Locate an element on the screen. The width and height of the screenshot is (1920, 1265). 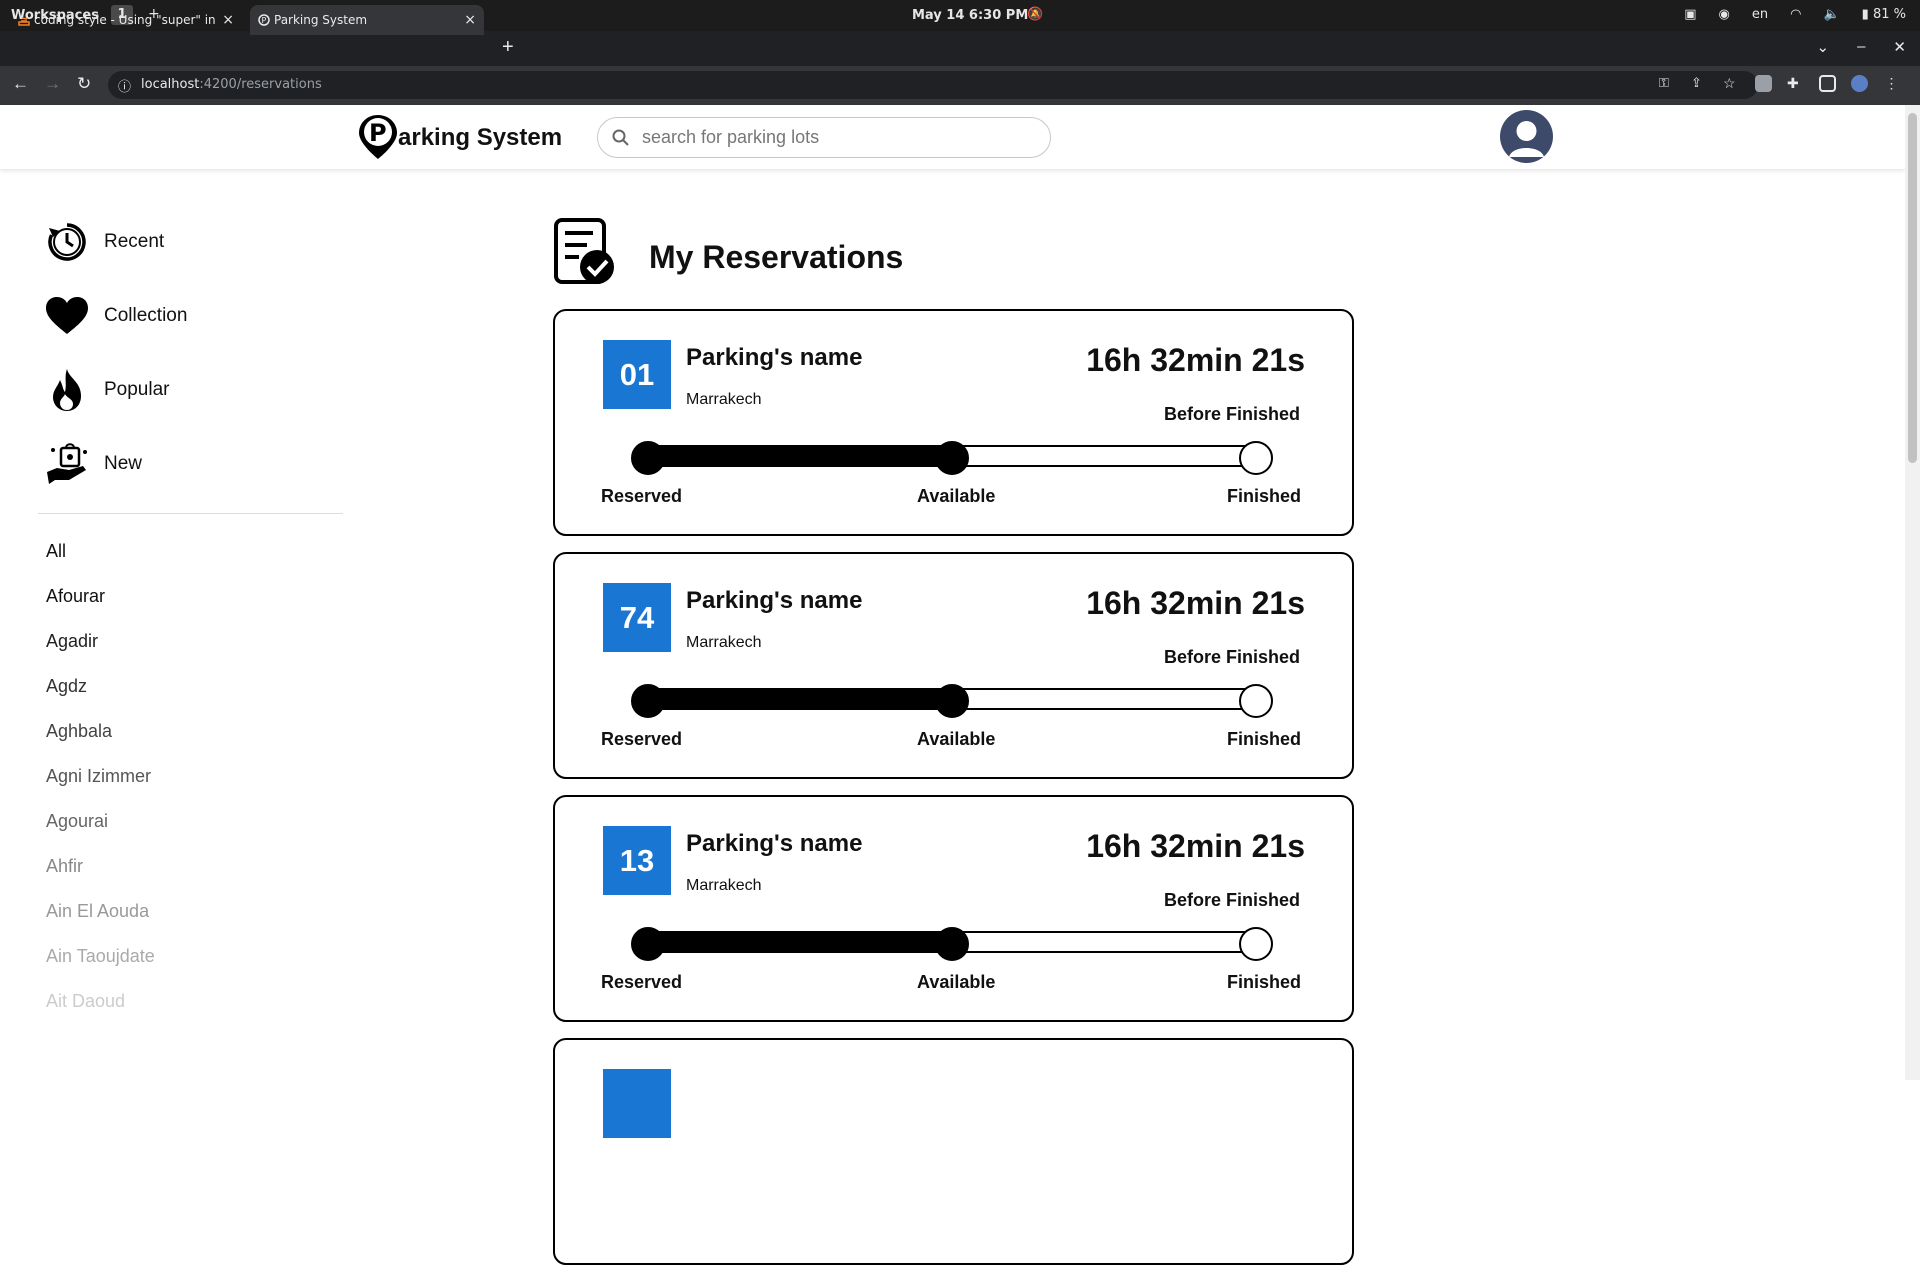
tab-search-icon: ⌄ is located at coordinates (1823, 47).